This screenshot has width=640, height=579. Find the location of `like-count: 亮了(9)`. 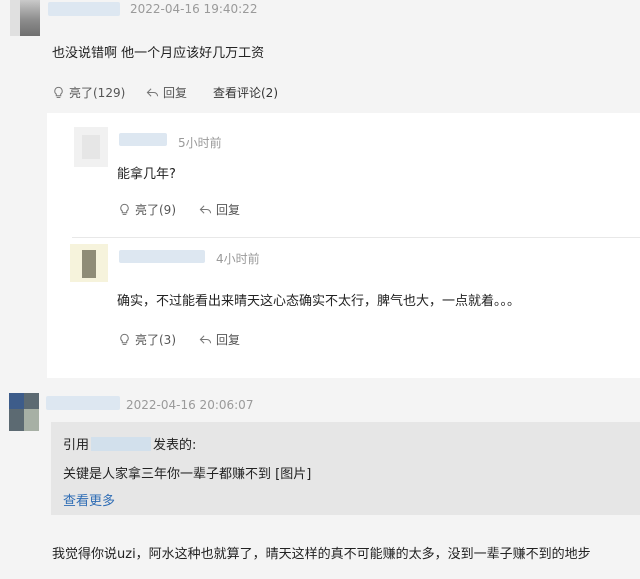

like-count: 亮了(9) is located at coordinates (155, 210).